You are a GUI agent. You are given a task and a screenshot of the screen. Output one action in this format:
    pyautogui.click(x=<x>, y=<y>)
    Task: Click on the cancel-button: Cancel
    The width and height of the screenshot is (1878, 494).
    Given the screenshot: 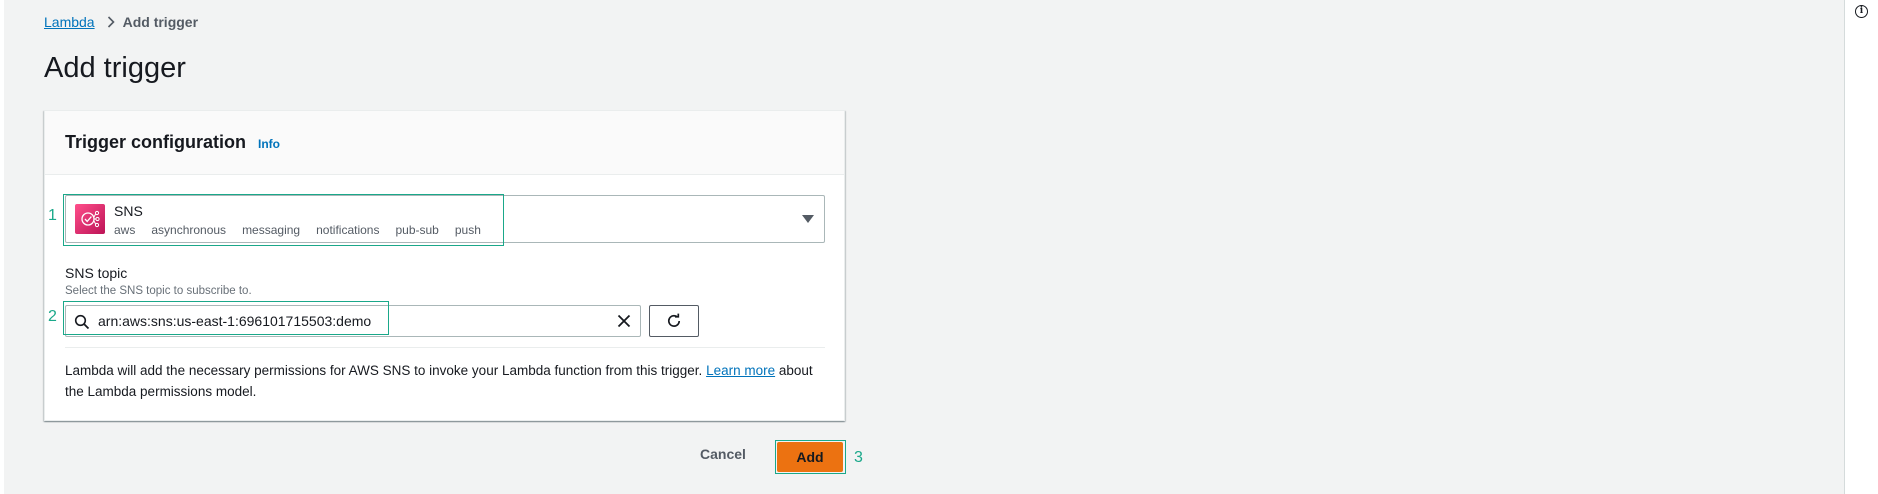 What is the action you would take?
    pyautogui.click(x=723, y=454)
    